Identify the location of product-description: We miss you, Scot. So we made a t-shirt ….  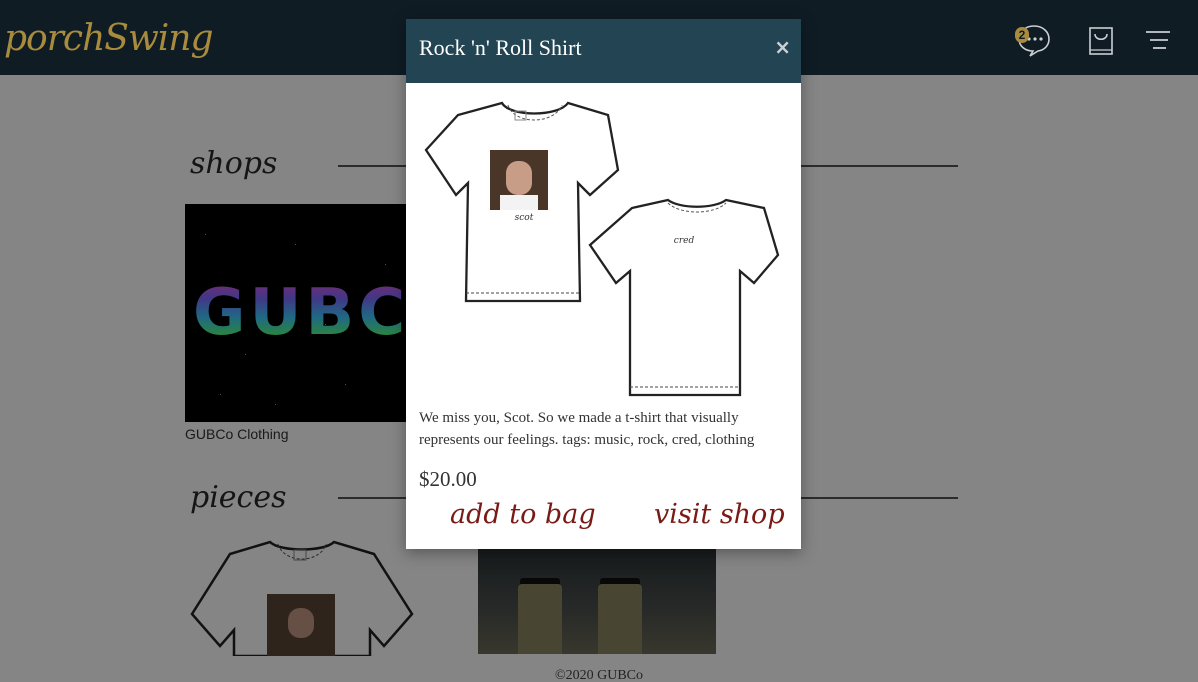
(587, 429).